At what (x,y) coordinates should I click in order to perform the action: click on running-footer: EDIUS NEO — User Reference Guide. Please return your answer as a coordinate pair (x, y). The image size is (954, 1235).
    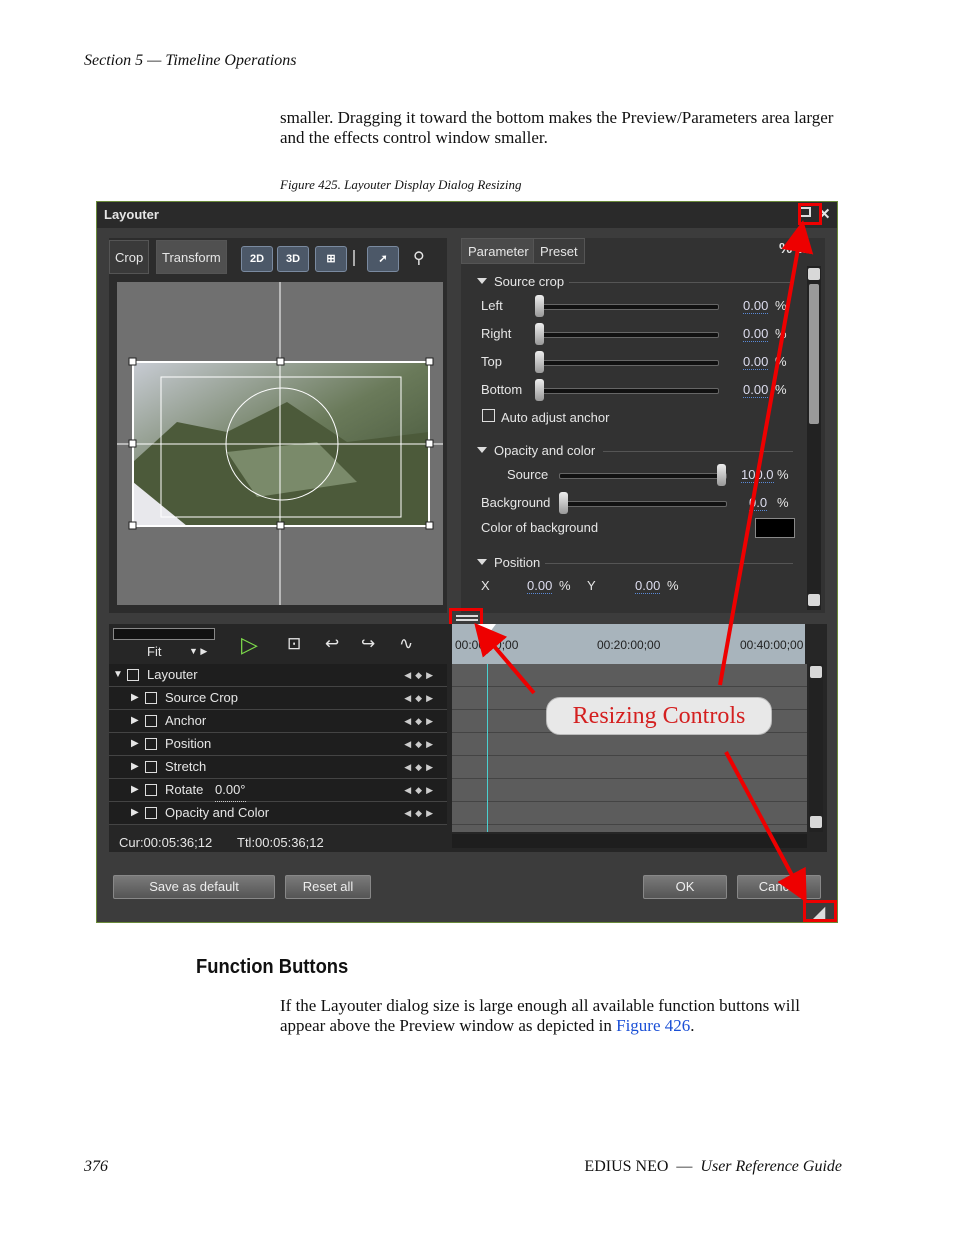
    Looking at the image, I should click on (713, 1167).